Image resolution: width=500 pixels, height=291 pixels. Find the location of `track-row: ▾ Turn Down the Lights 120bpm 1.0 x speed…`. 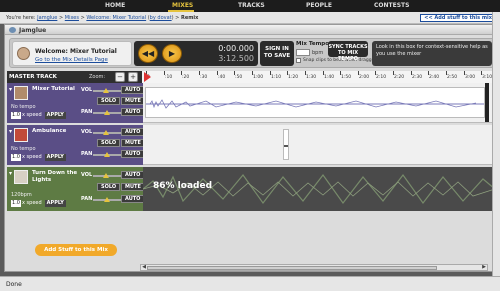

track-row: ▾ Turn Down the Lights 120bpm 1.0 x speed… is located at coordinates (251, 189).